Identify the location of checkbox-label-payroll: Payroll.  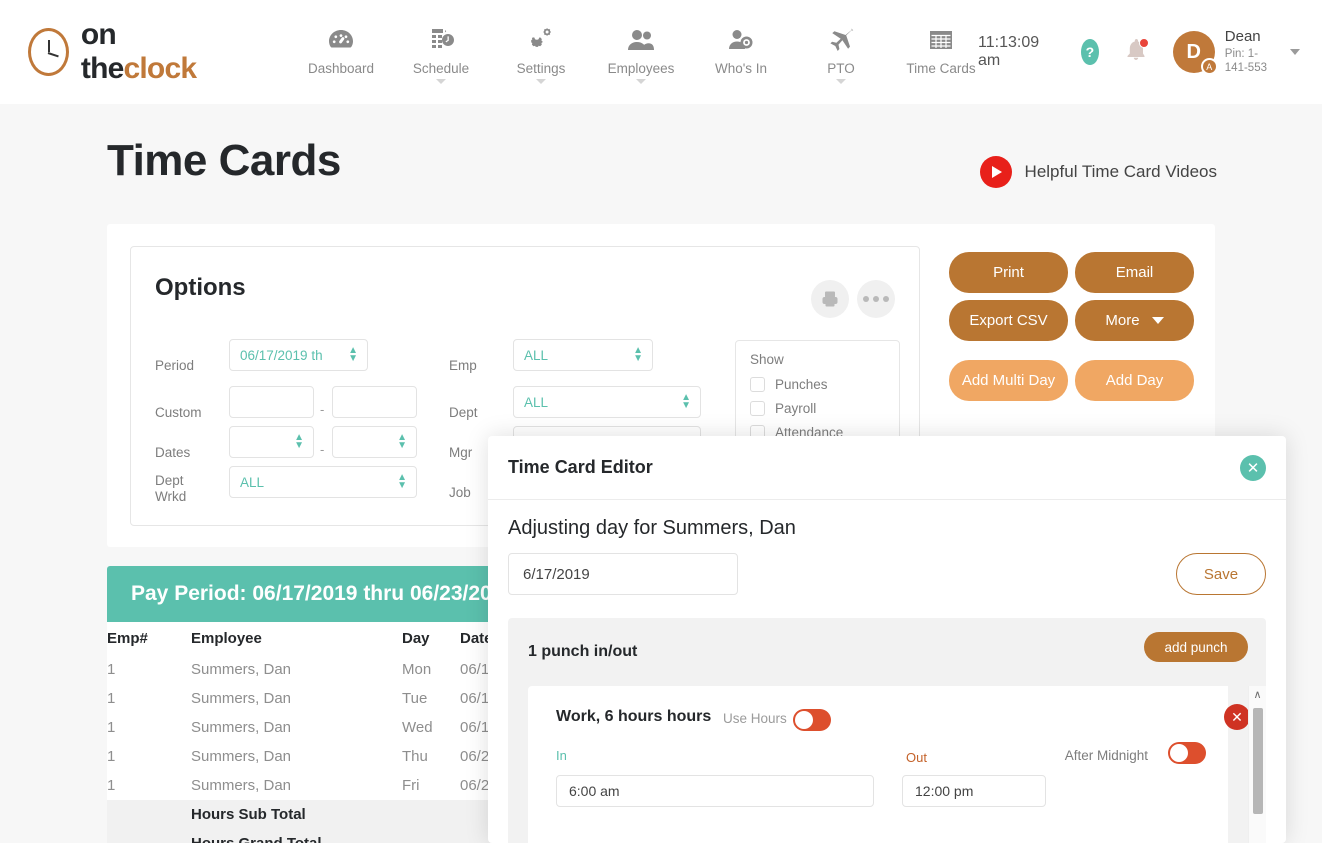
(796, 408).